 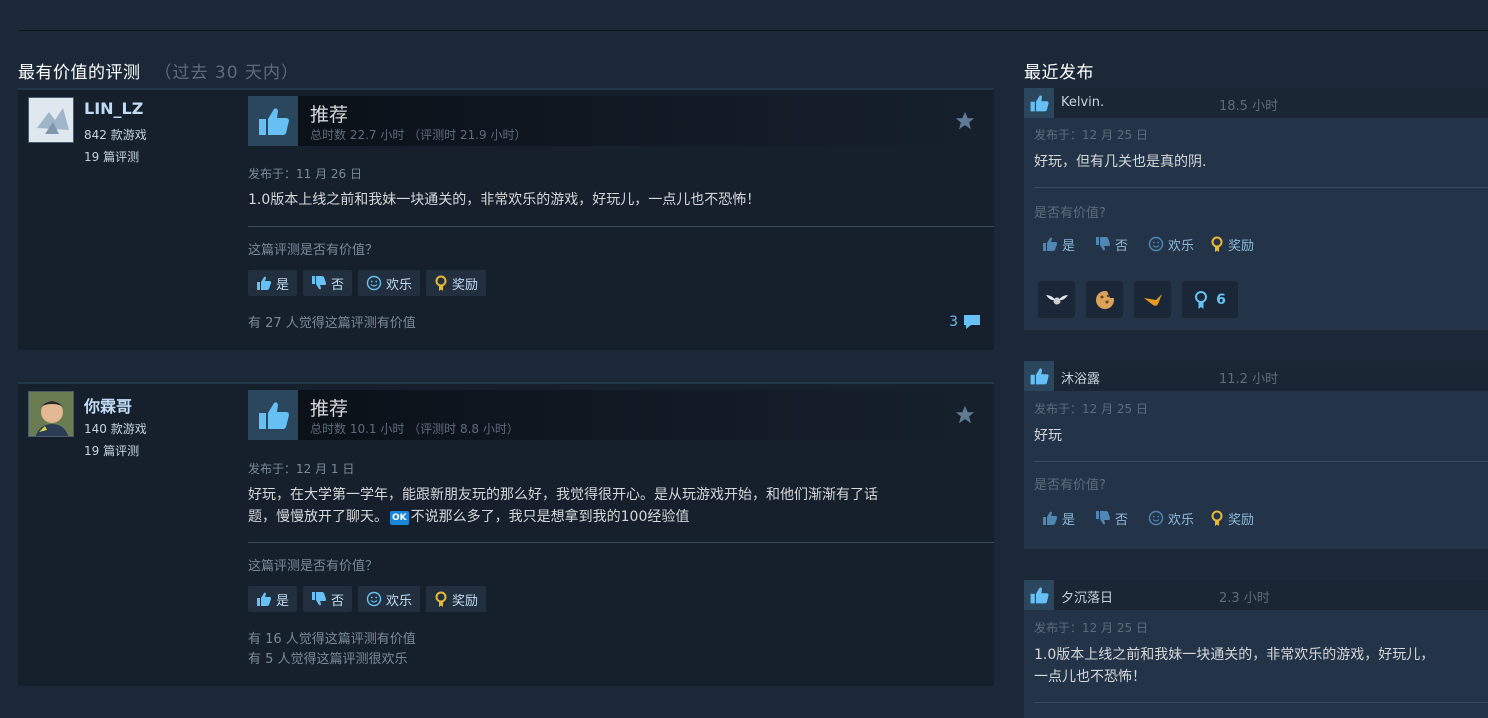 What do you see at coordinates (1249, 379) in the screenshot?
I see `recent-hours: 11.2 小时` at bounding box center [1249, 379].